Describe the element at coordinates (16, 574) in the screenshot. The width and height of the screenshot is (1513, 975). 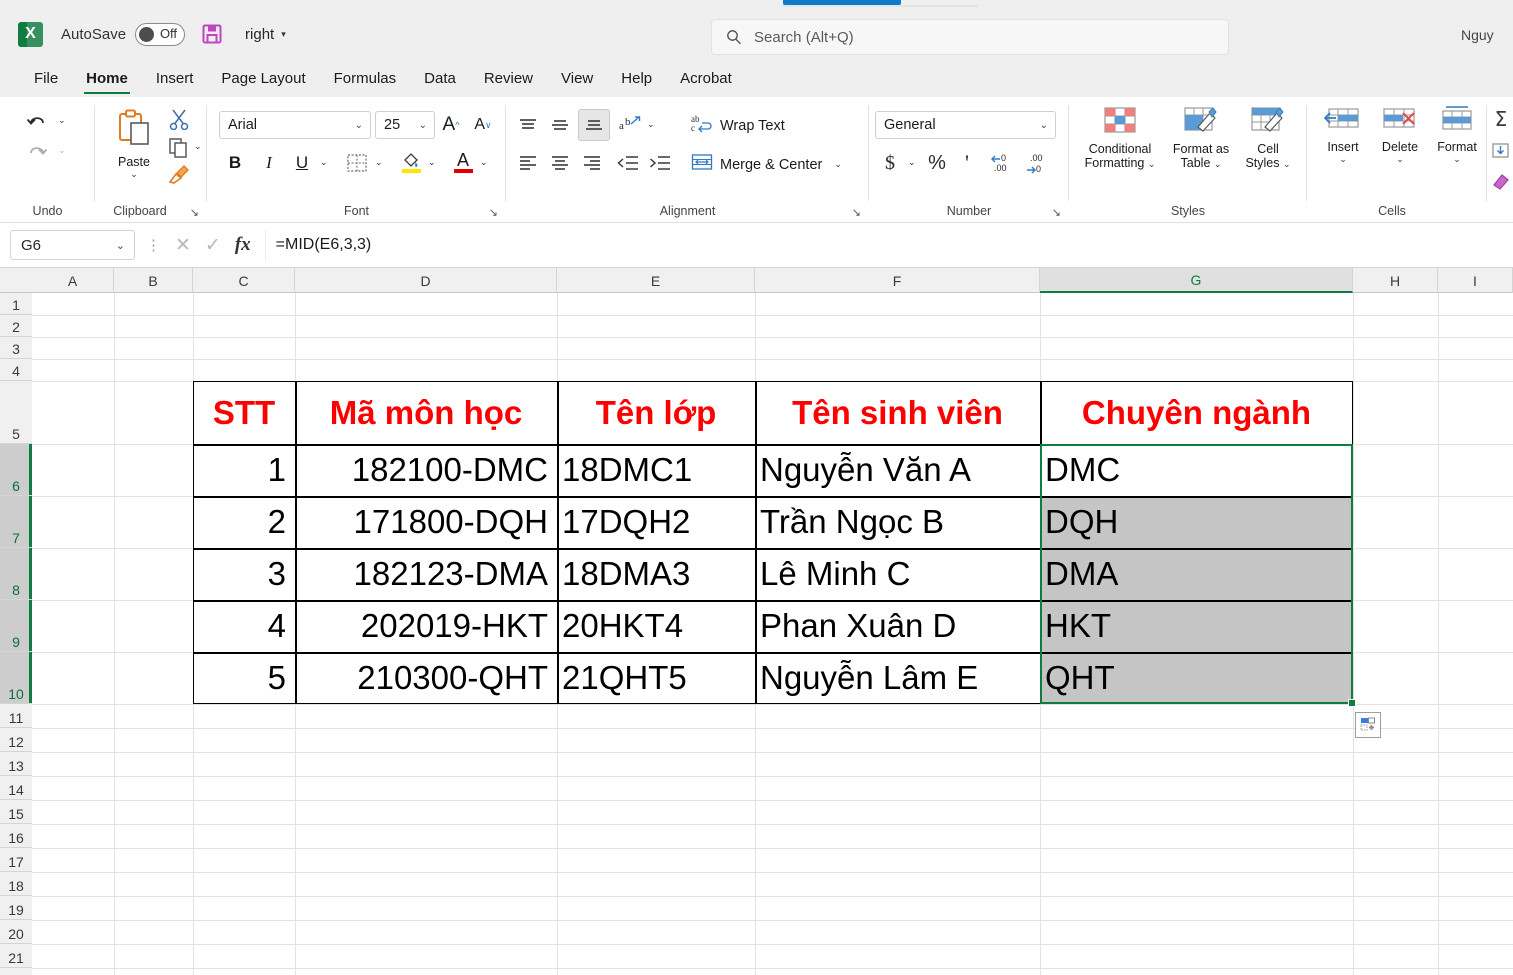
I see `row-header-8: 8` at that location.